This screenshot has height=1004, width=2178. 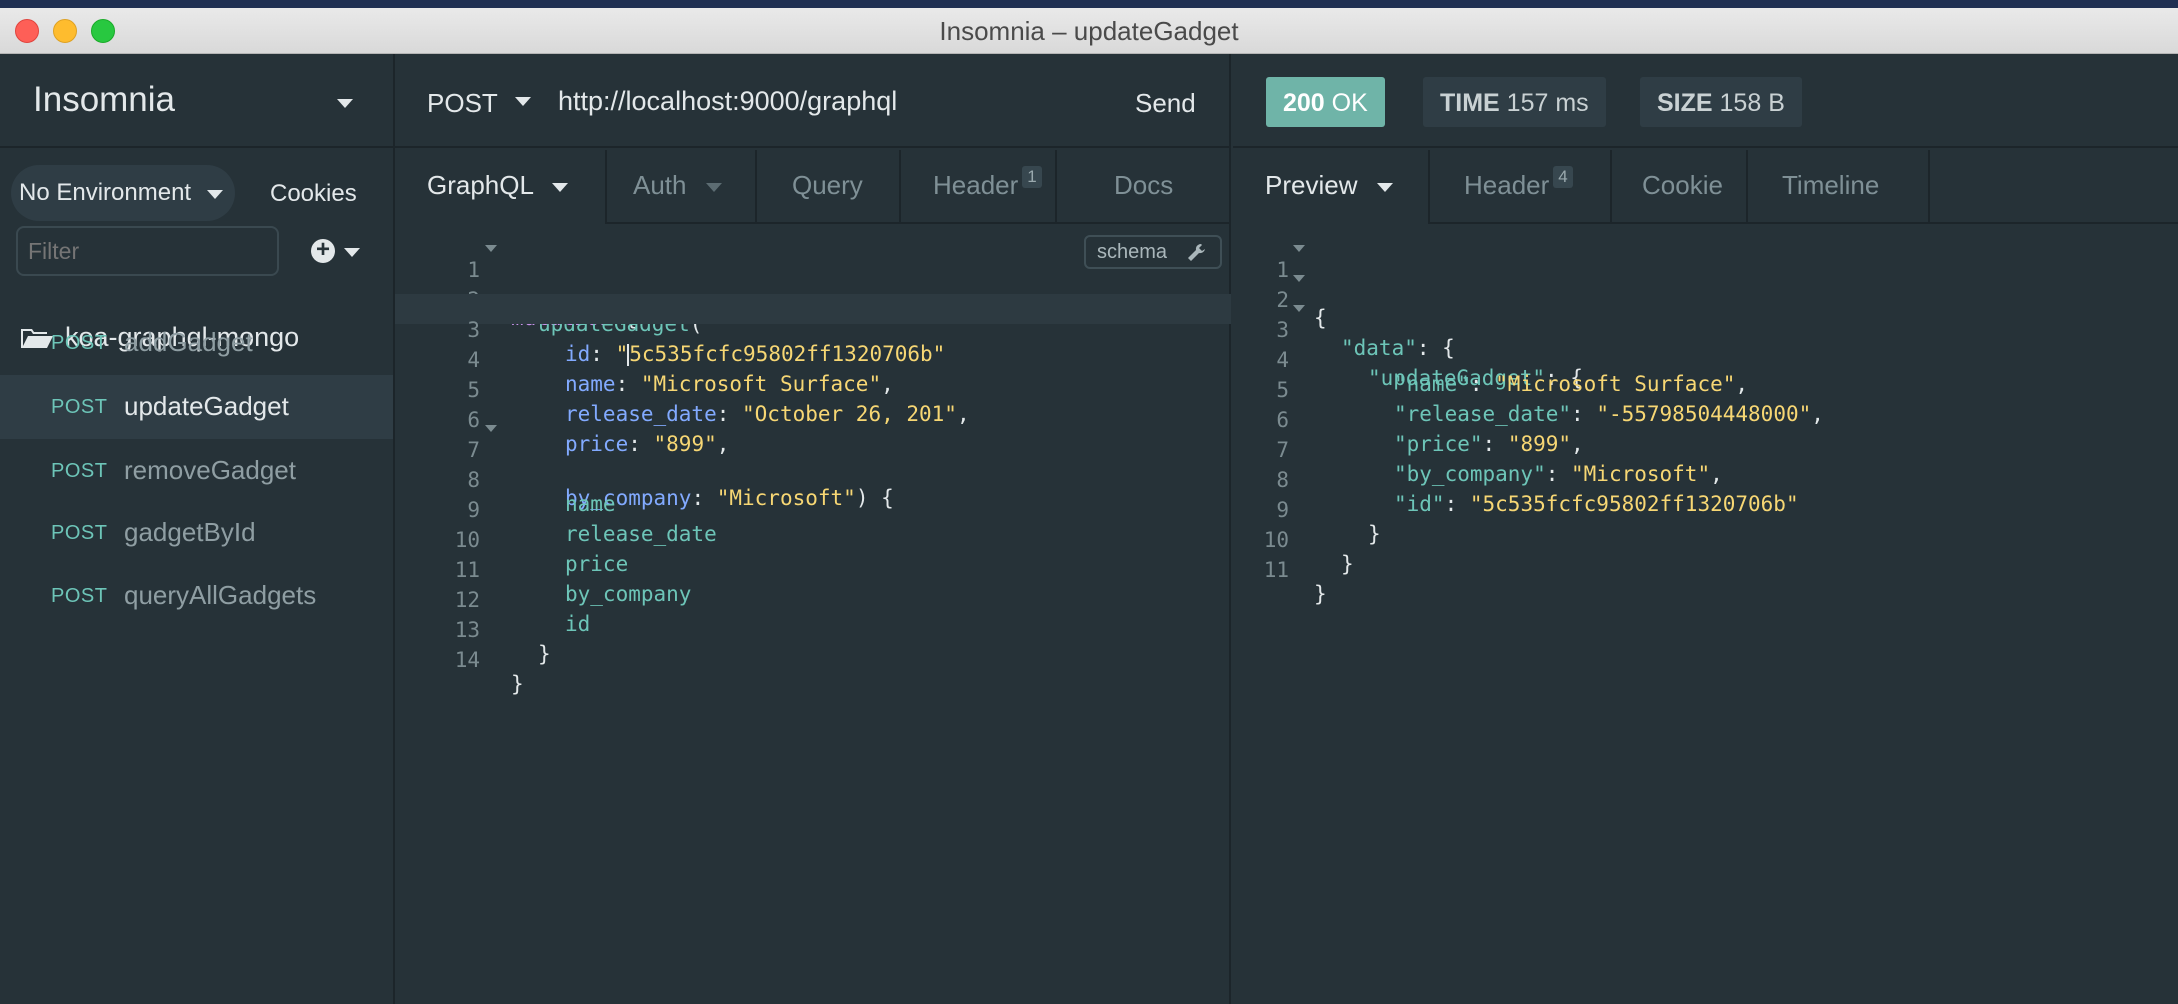 I want to click on code-line: 6 "price": "899",, so click(x=1705, y=420).